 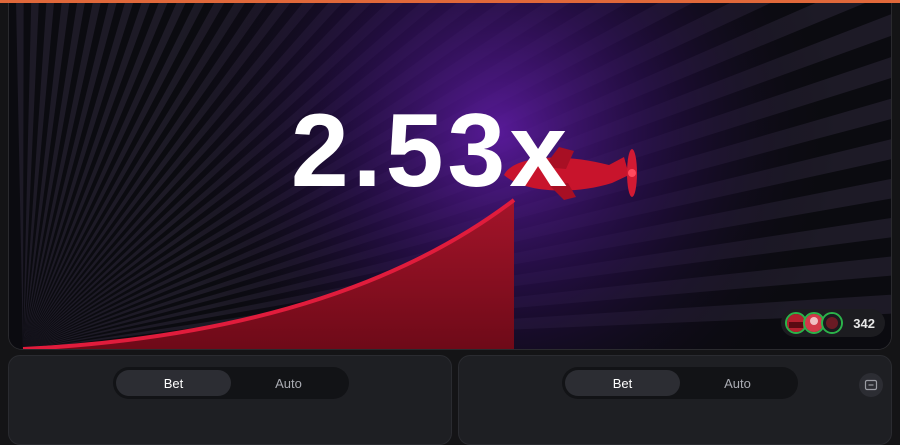 I want to click on remove-panel-icon, so click(x=871, y=385).